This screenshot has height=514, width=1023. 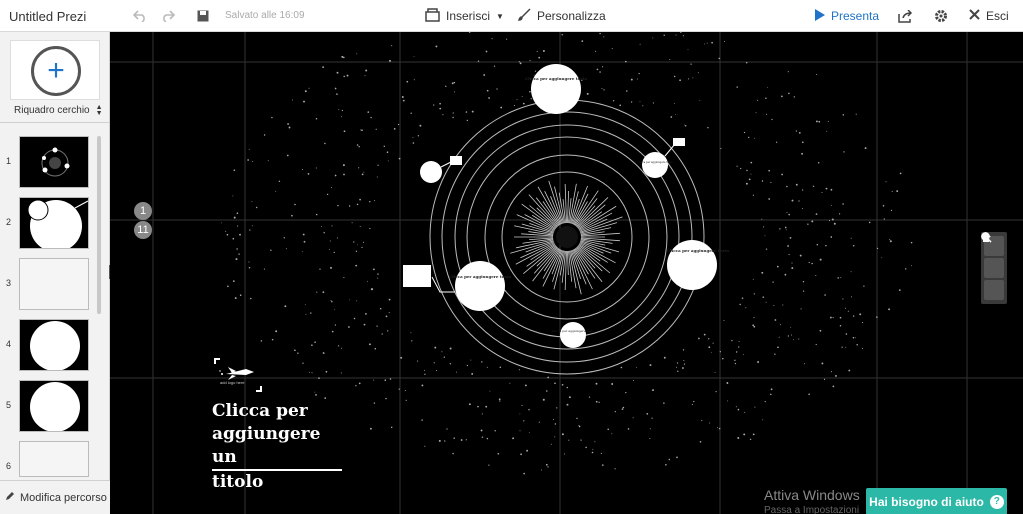 What do you see at coordinates (926, 501) in the screenshot?
I see `help-label: Hai bisogno di aiuto` at bounding box center [926, 501].